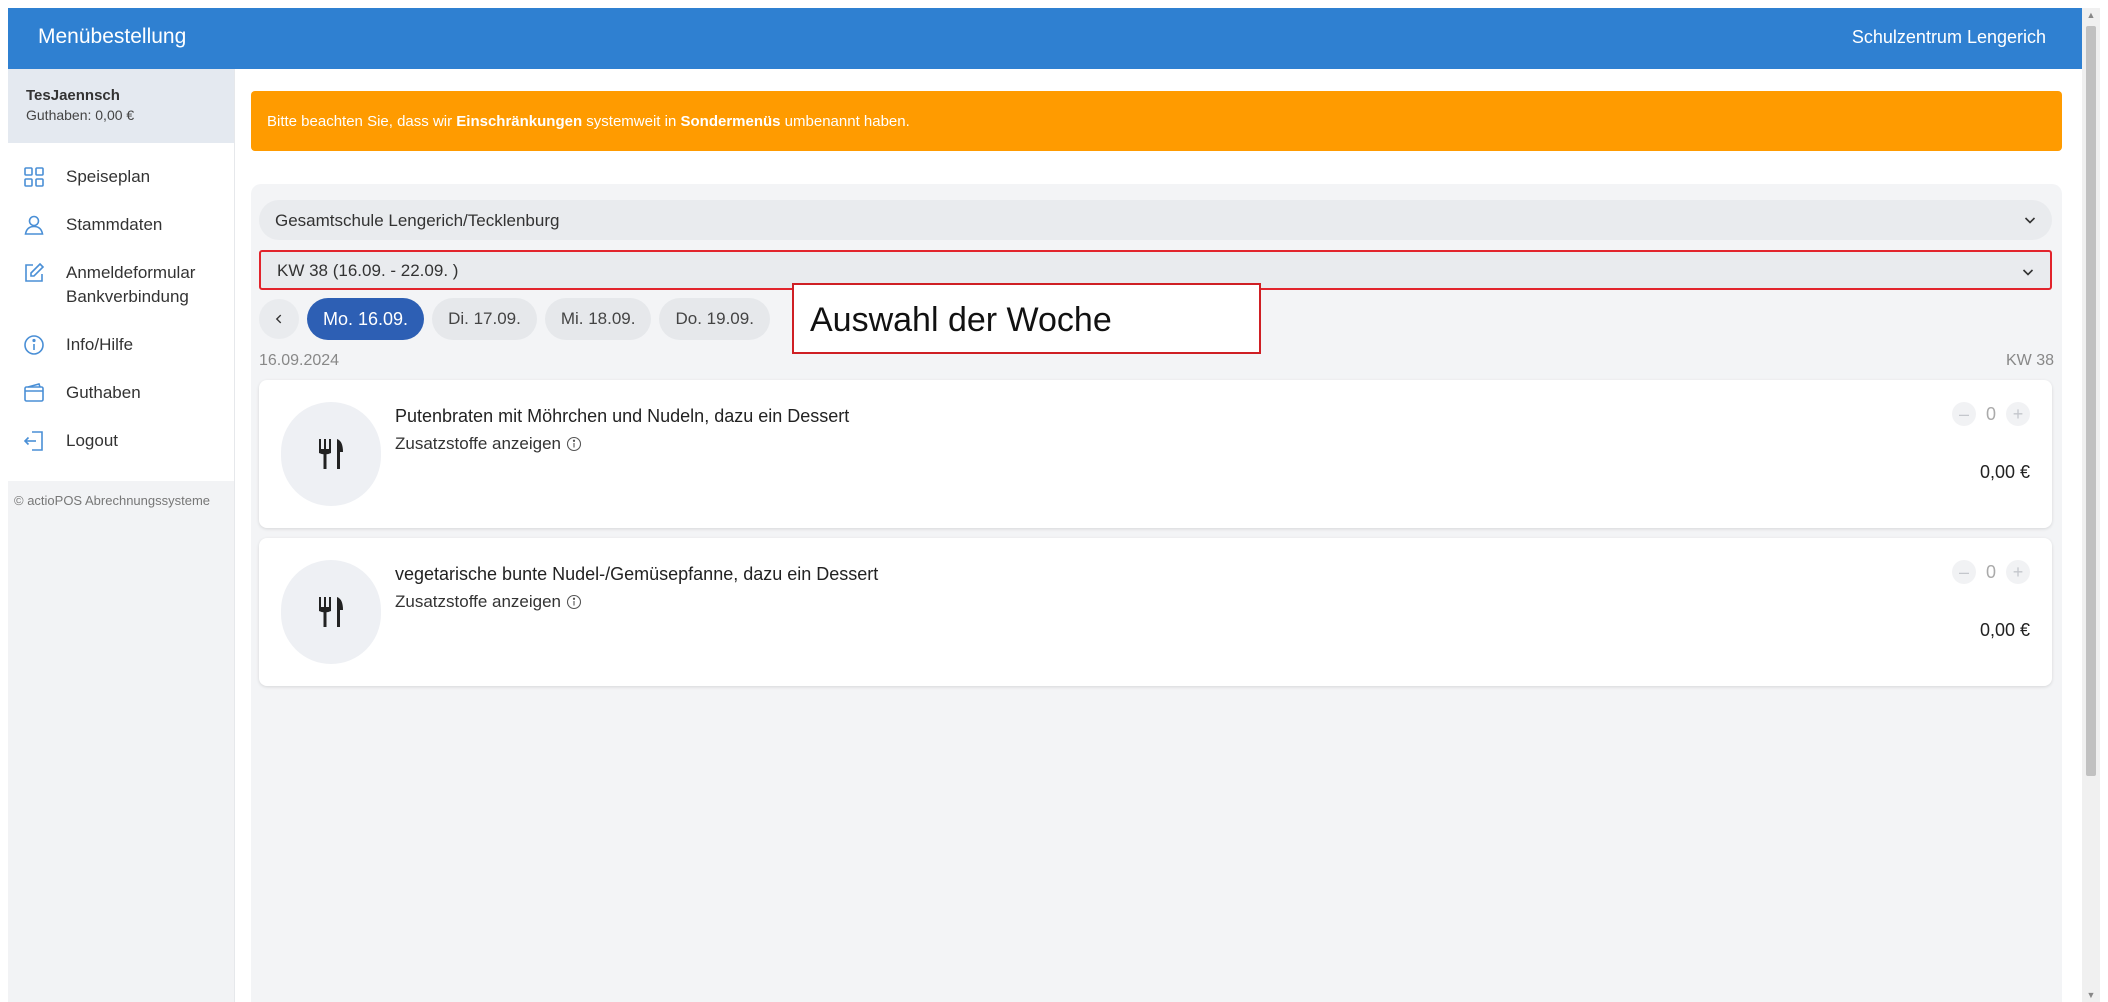 This screenshot has height=1002, width=2108. I want to click on wallet-icon, so click(35, 393).